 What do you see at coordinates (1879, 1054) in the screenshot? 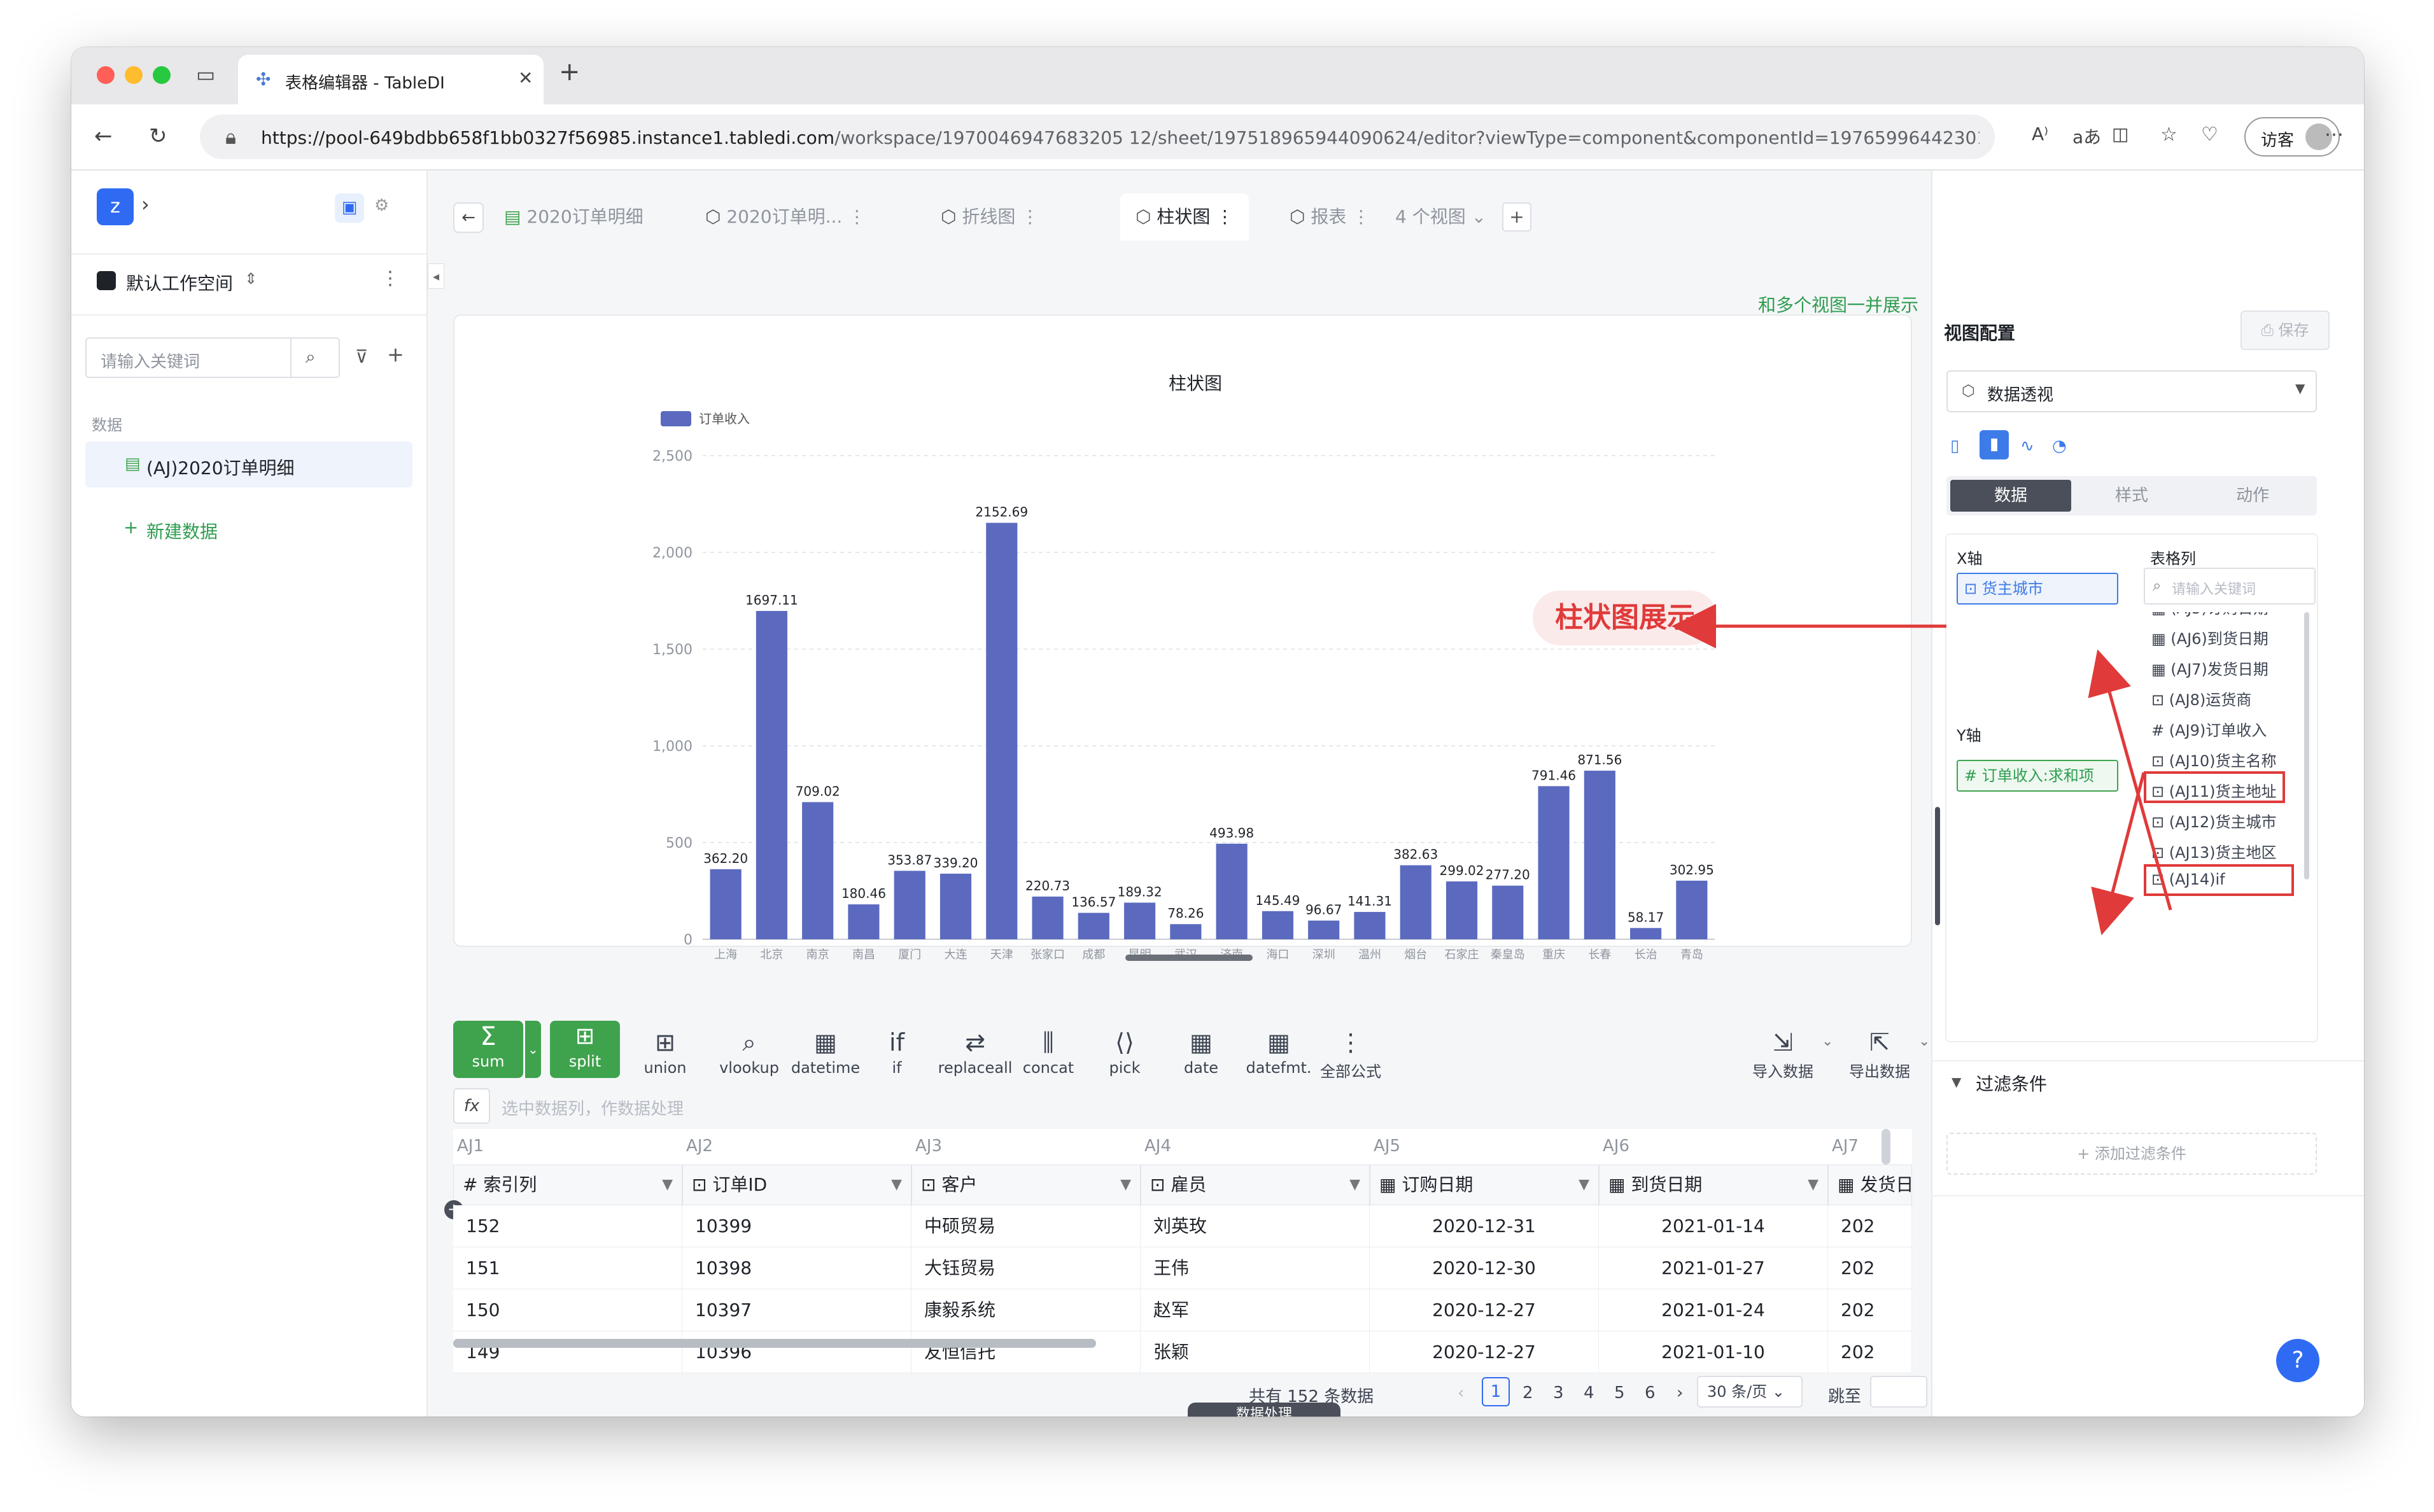
I see `export-data-button: ⇱ 导出数据` at bounding box center [1879, 1054].